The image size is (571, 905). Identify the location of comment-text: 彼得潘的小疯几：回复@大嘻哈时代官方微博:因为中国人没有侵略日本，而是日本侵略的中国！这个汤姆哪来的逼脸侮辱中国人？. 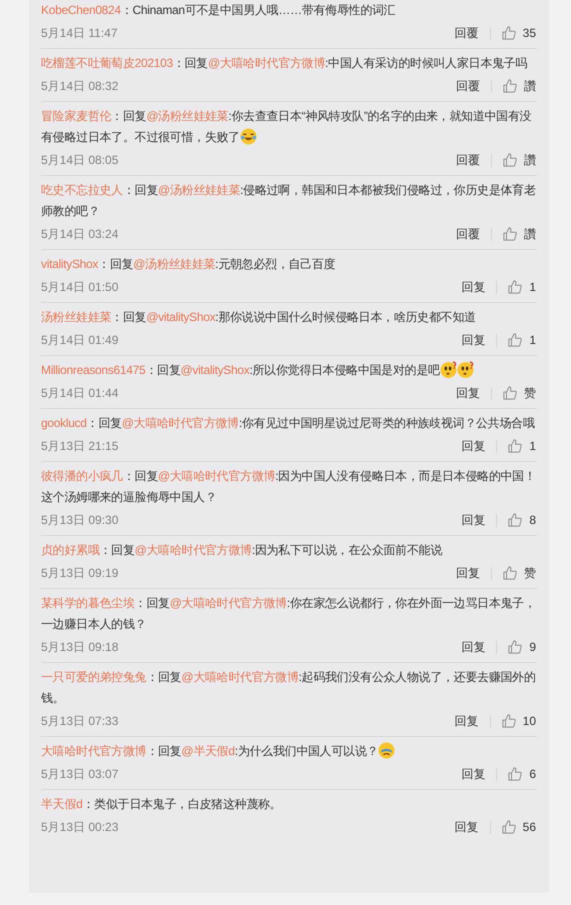
(289, 487).